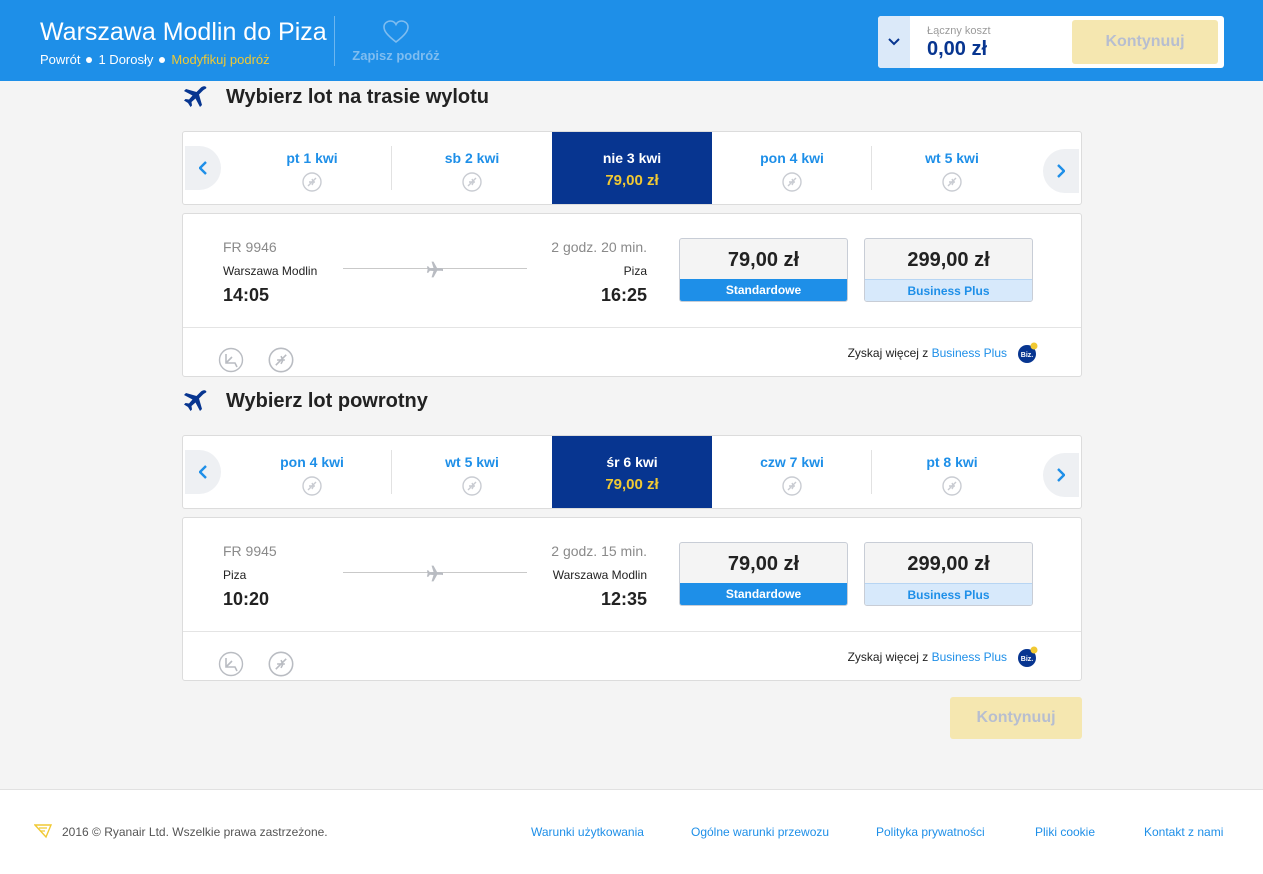 The width and height of the screenshot is (1263, 874). Describe the element at coordinates (246, 295) in the screenshot. I see `departure-time: 14:05` at that location.